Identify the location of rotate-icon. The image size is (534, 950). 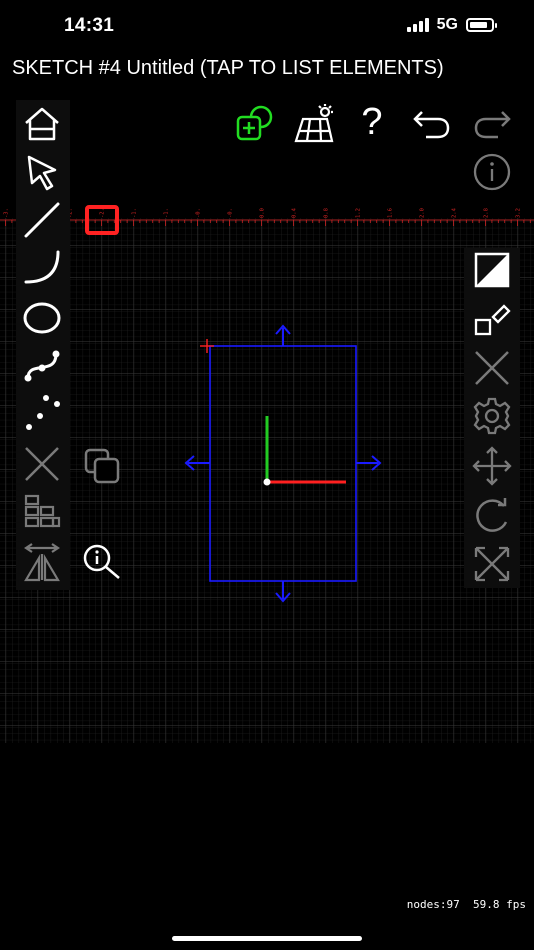
(492, 515).